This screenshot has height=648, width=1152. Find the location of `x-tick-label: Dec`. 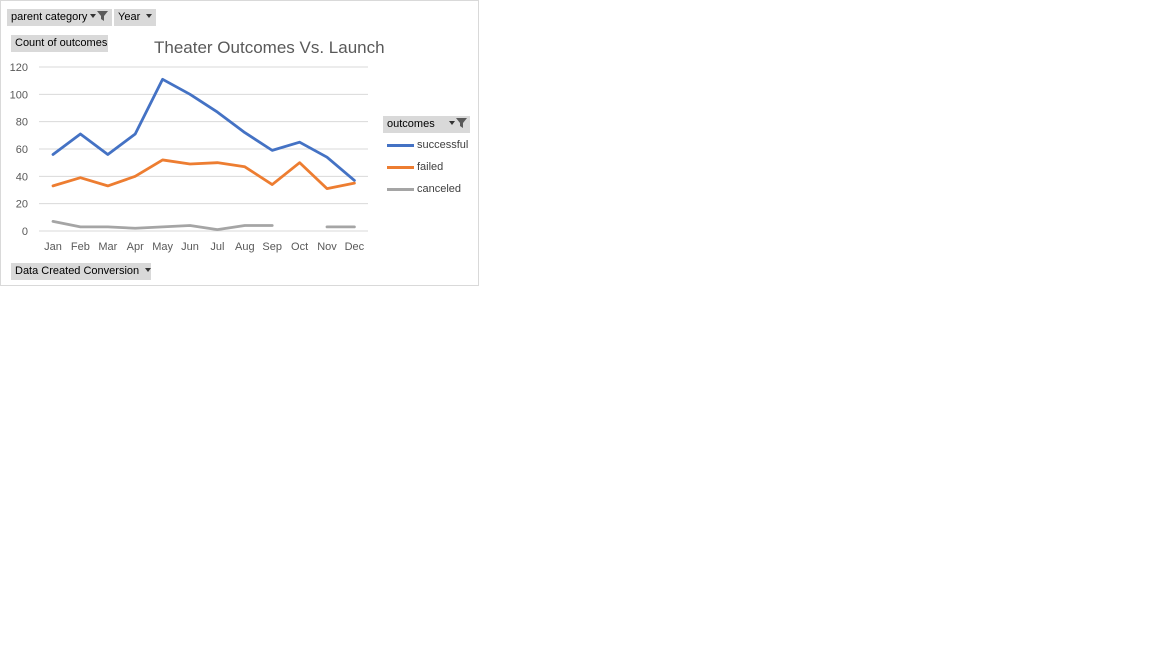

x-tick-label: Dec is located at coordinates (355, 247).